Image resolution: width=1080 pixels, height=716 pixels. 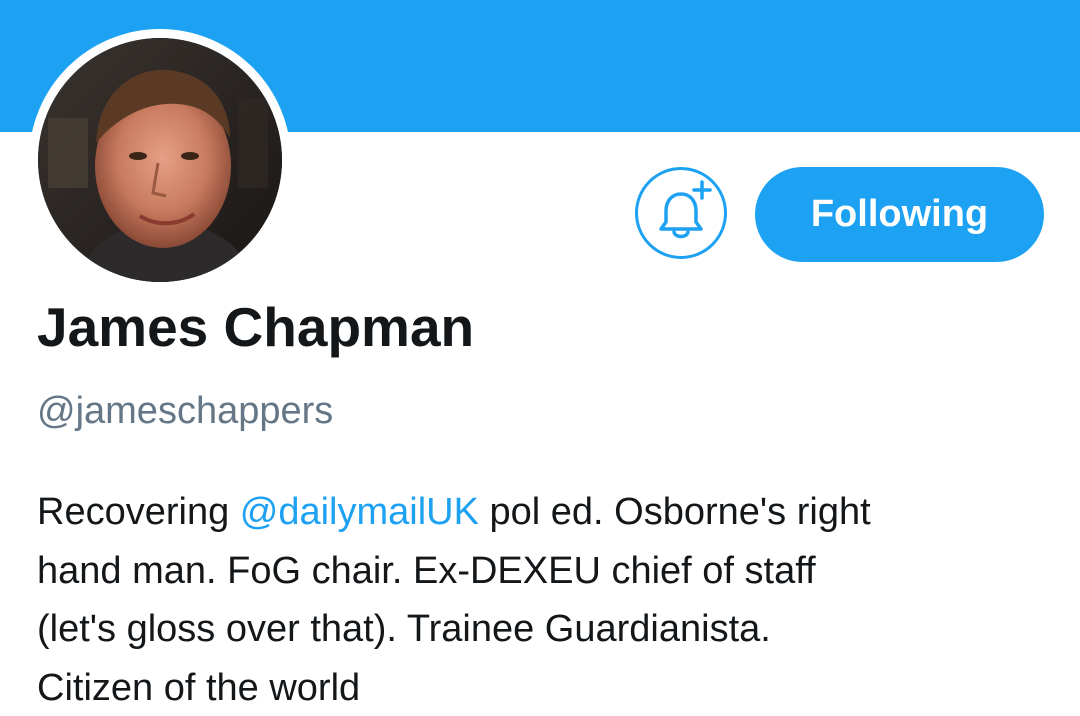 I want to click on avatar-photo, so click(x=160, y=160).